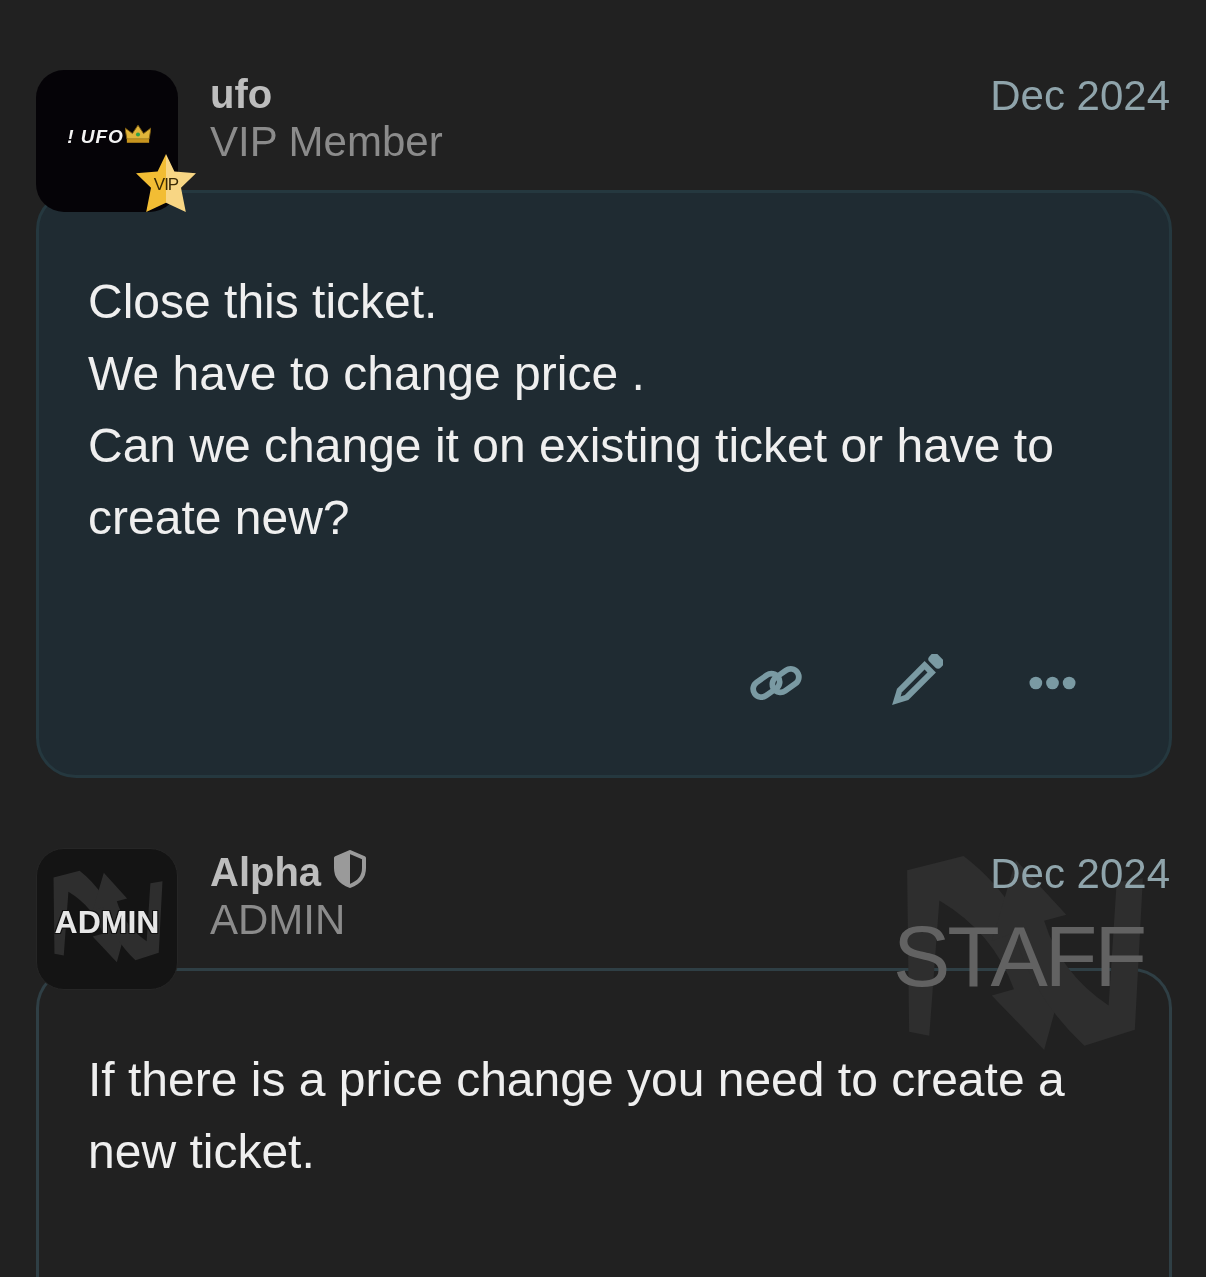 The image size is (1206, 1277). What do you see at coordinates (278, 920) in the screenshot?
I see `author-role: ADMIN` at bounding box center [278, 920].